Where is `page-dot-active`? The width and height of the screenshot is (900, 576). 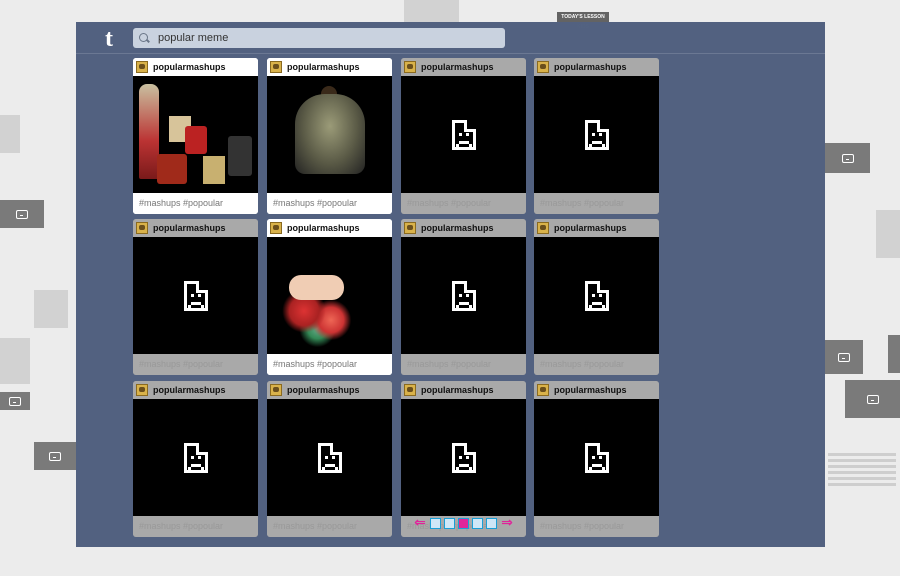 page-dot-active is located at coordinates (463, 523).